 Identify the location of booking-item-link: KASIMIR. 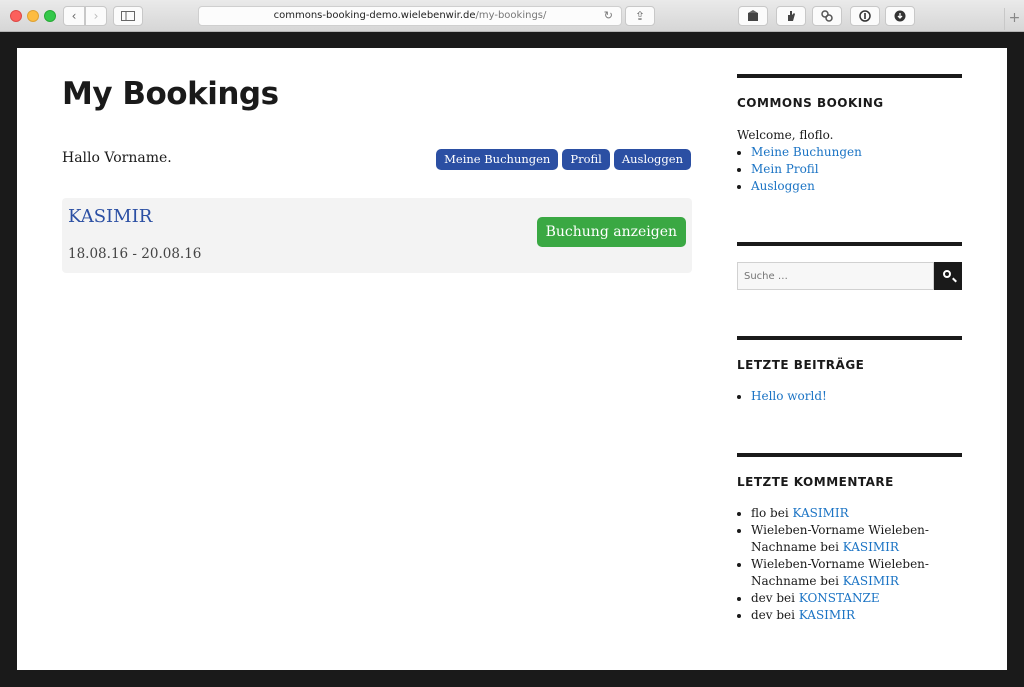
(110, 216).